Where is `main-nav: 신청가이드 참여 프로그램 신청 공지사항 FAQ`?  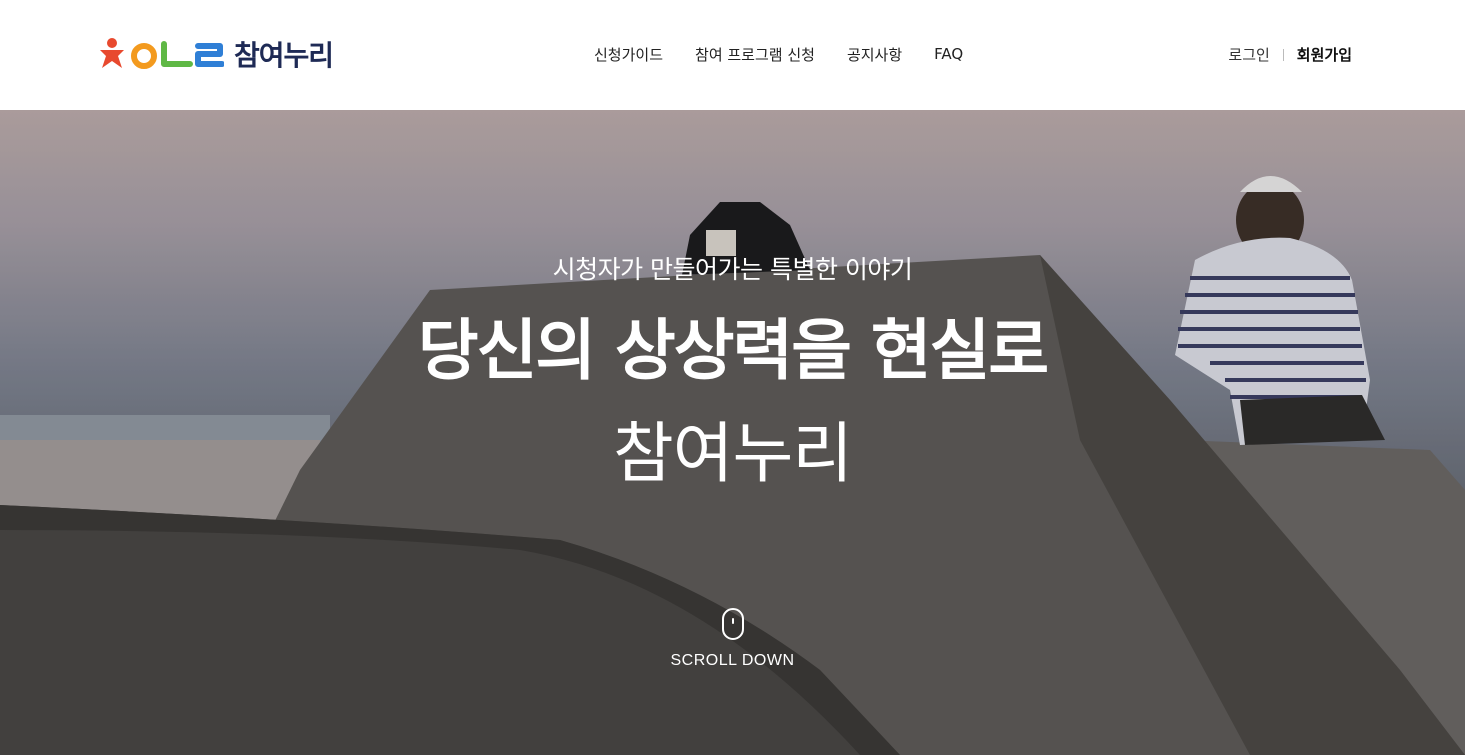 main-nav: 신청가이드 참여 프로그램 신청 공지사항 FAQ is located at coordinates (778, 54).